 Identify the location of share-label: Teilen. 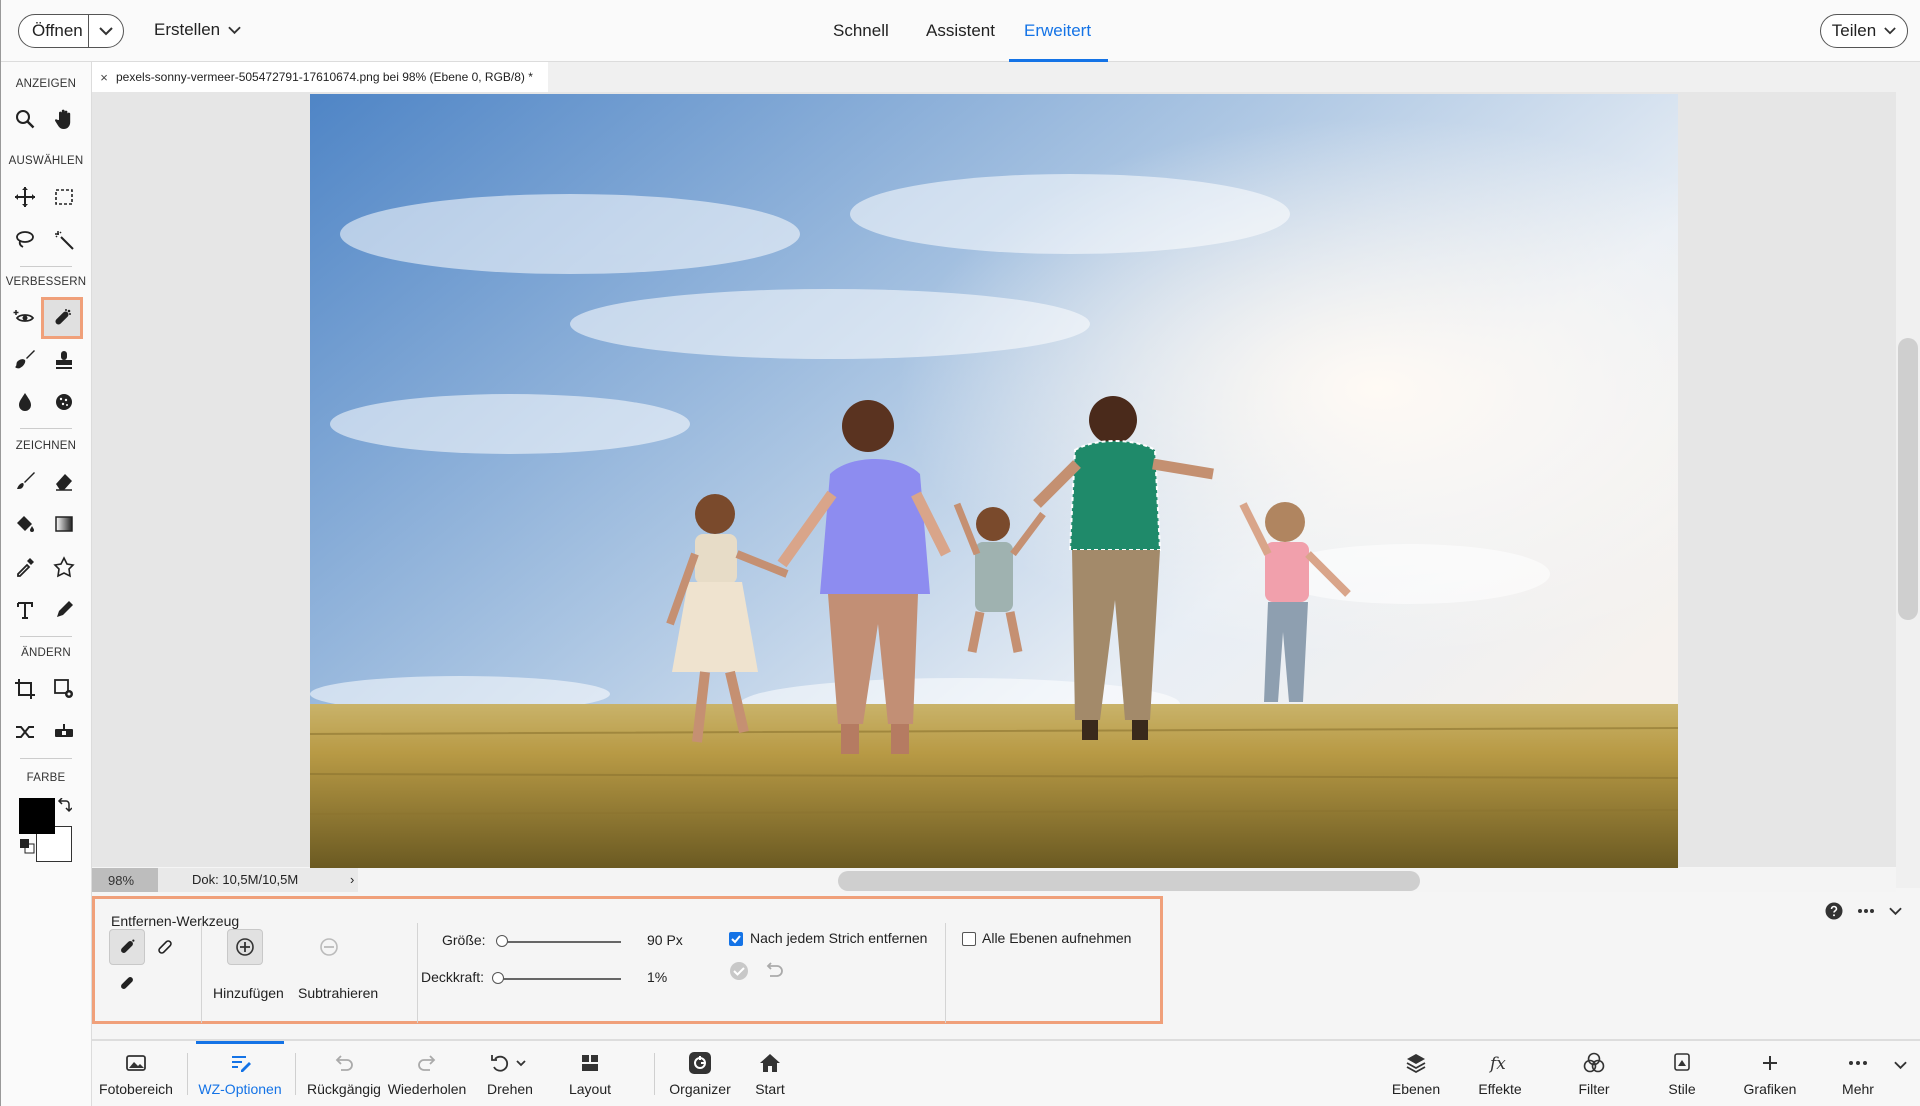
(1854, 30).